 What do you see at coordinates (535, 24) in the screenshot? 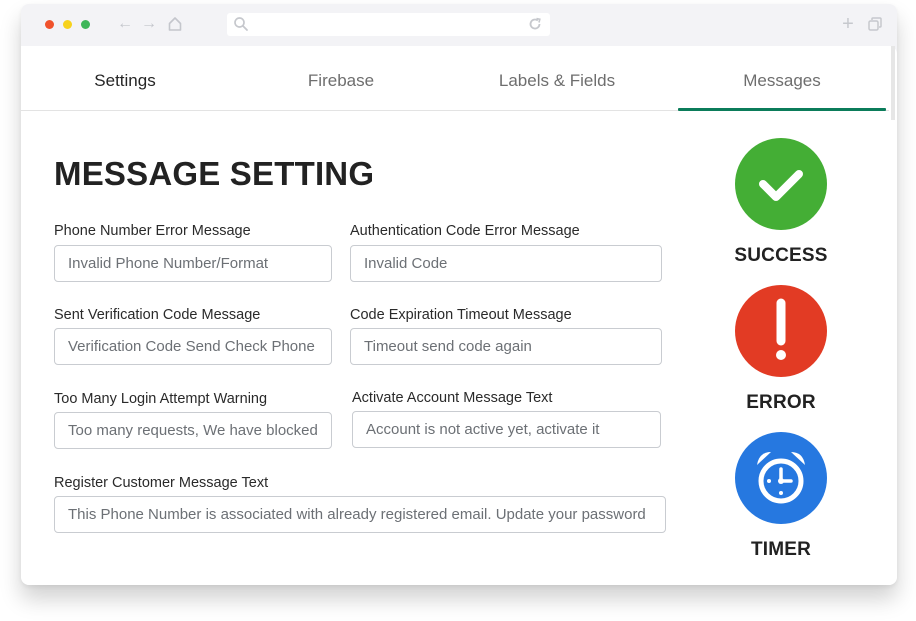
I see `reload-icon` at bounding box center [535, 24].